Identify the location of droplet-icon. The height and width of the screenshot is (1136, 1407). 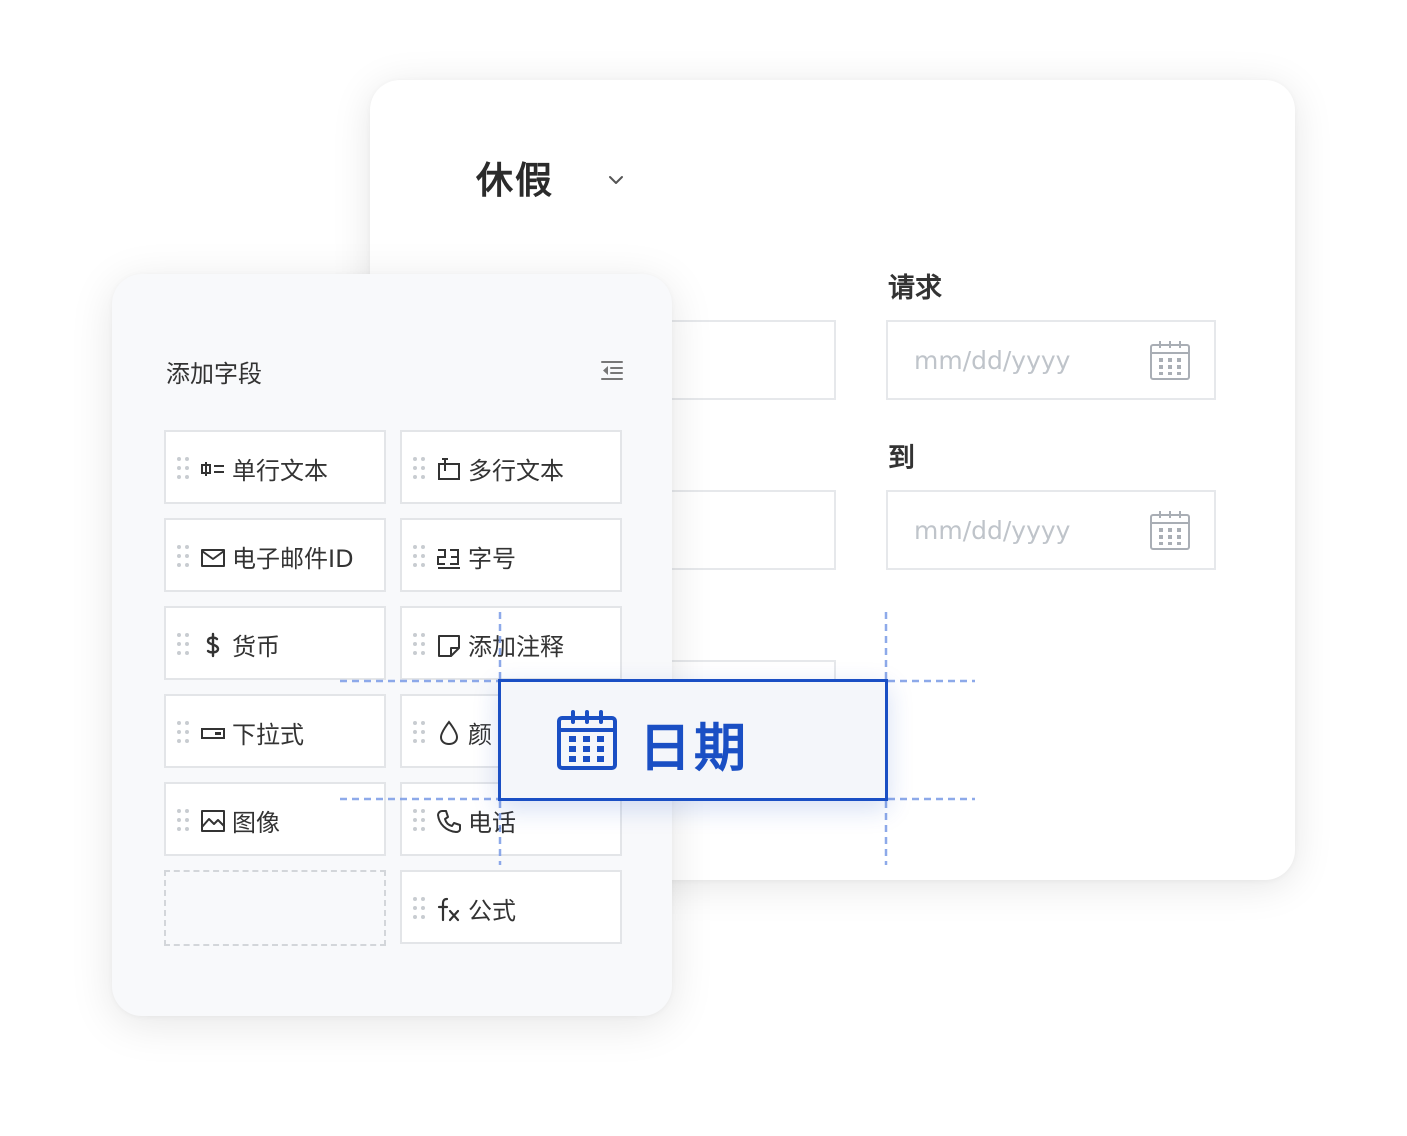
(449, 733).